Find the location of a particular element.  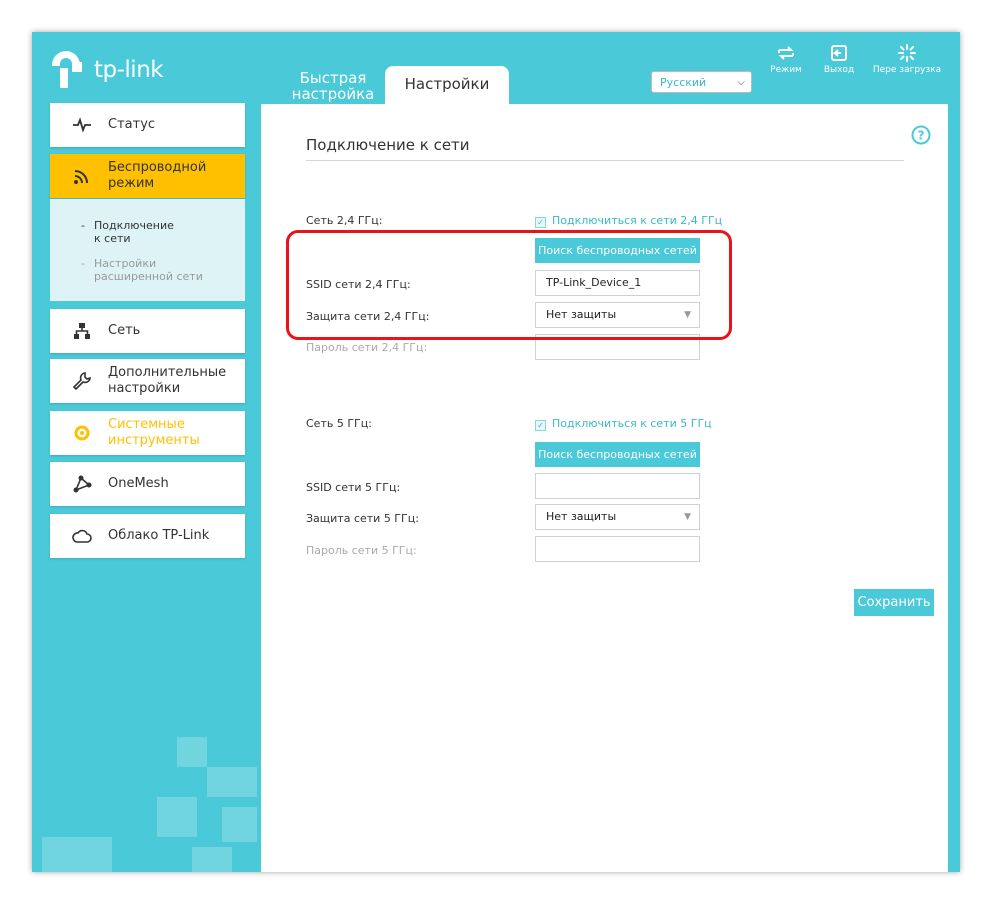

reboot-button: Пере загрузка is located at coordinates (907, 59).